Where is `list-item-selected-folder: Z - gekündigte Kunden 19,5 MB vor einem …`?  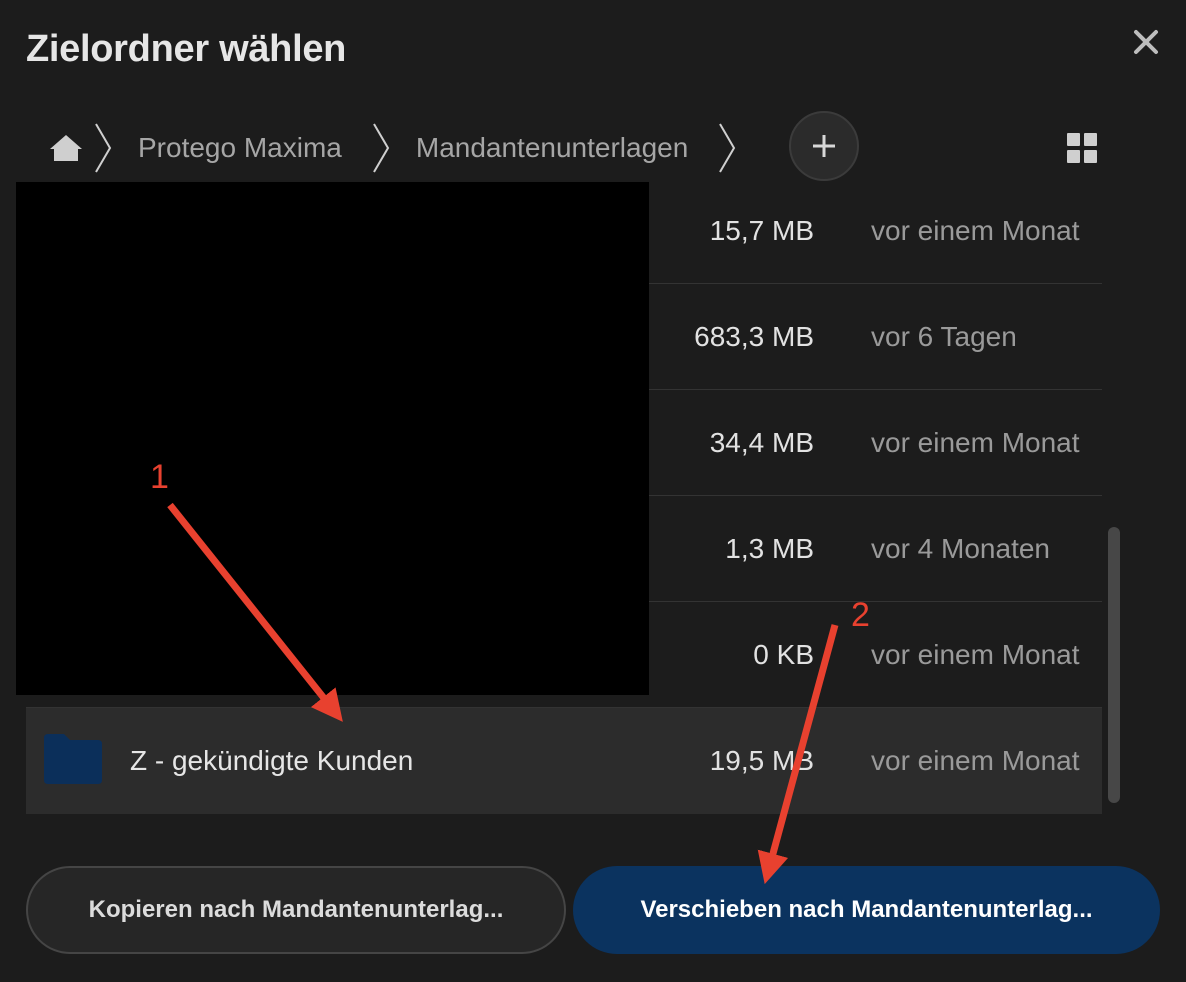 list-item-selected-folder: Z - gekündigte Kunden 19,5 MB vor einem … is located at coordinates (564, 761).